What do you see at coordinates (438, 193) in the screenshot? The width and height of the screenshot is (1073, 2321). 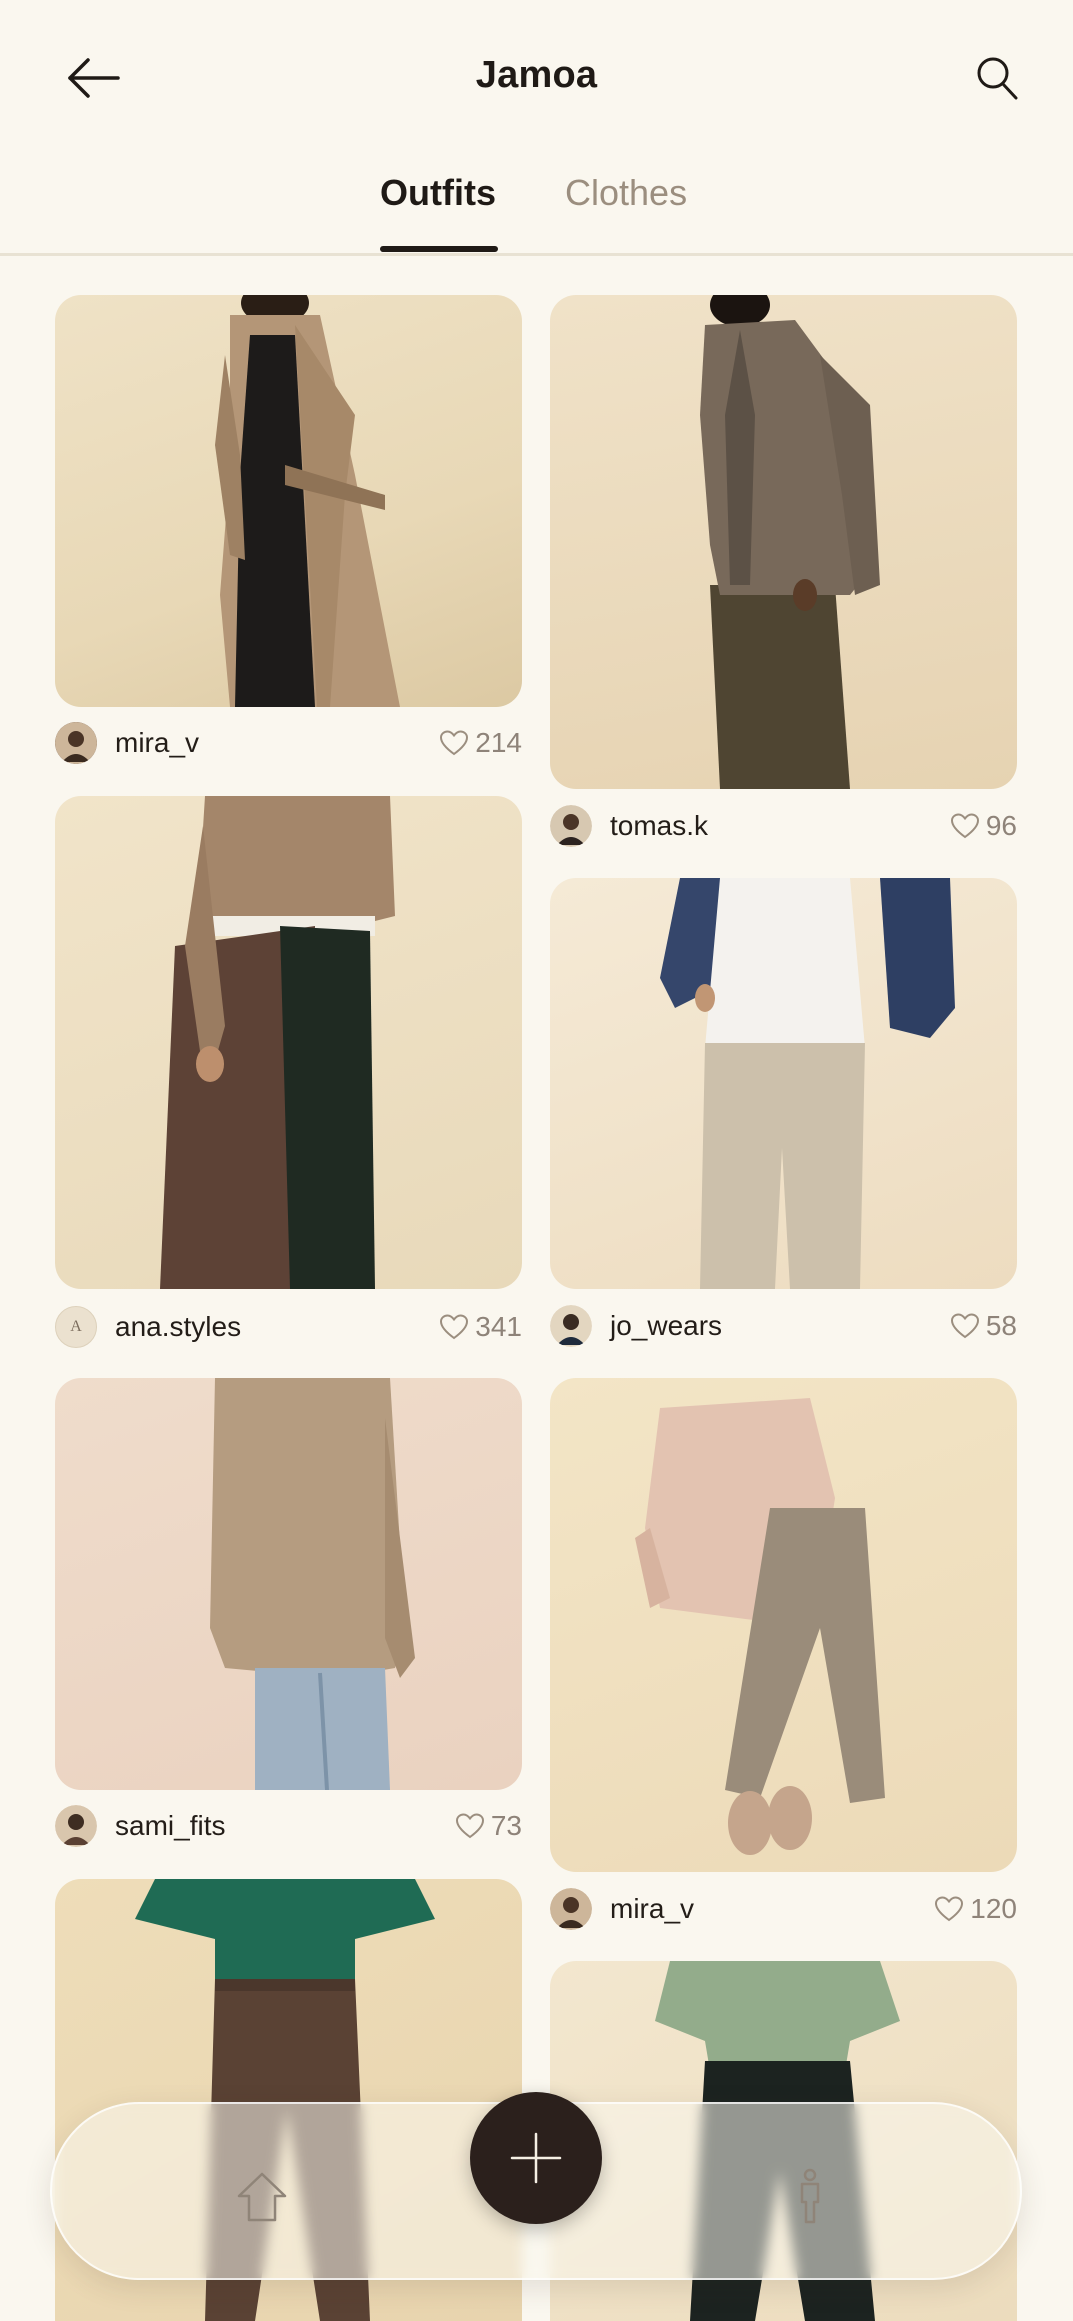 I see `tab-outfits: Outfits` at bounding box center [438, 193].